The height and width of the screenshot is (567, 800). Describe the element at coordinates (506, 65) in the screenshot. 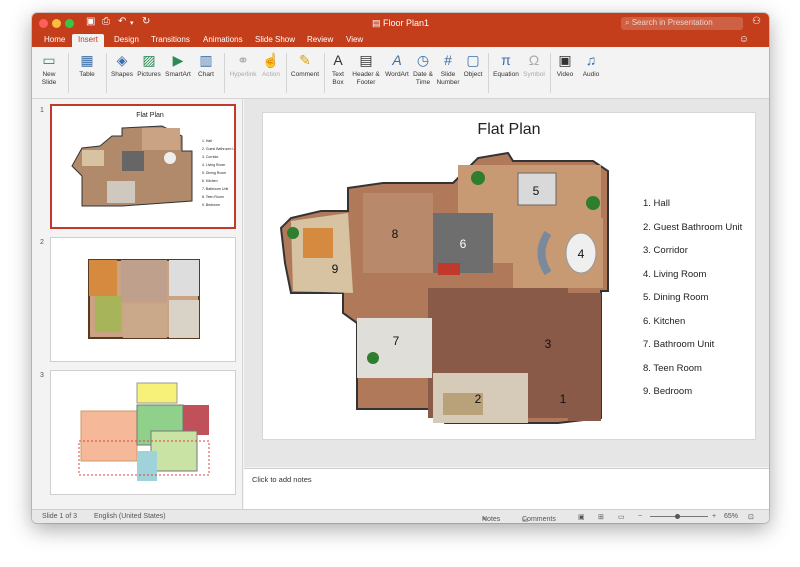

I see `equation-button: π Equation` at that location.